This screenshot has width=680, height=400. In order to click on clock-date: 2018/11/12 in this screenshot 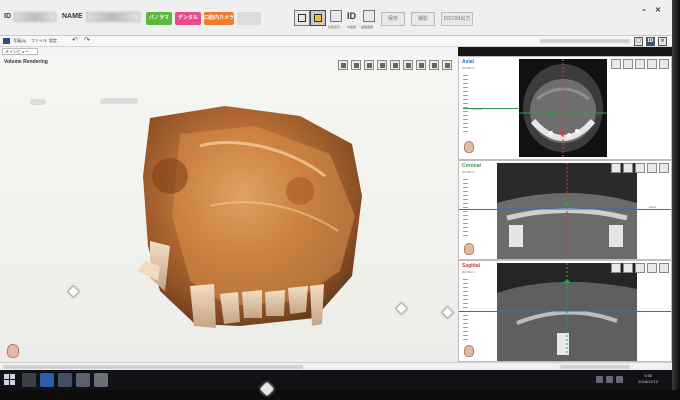, I will do `click(648, 381)`.